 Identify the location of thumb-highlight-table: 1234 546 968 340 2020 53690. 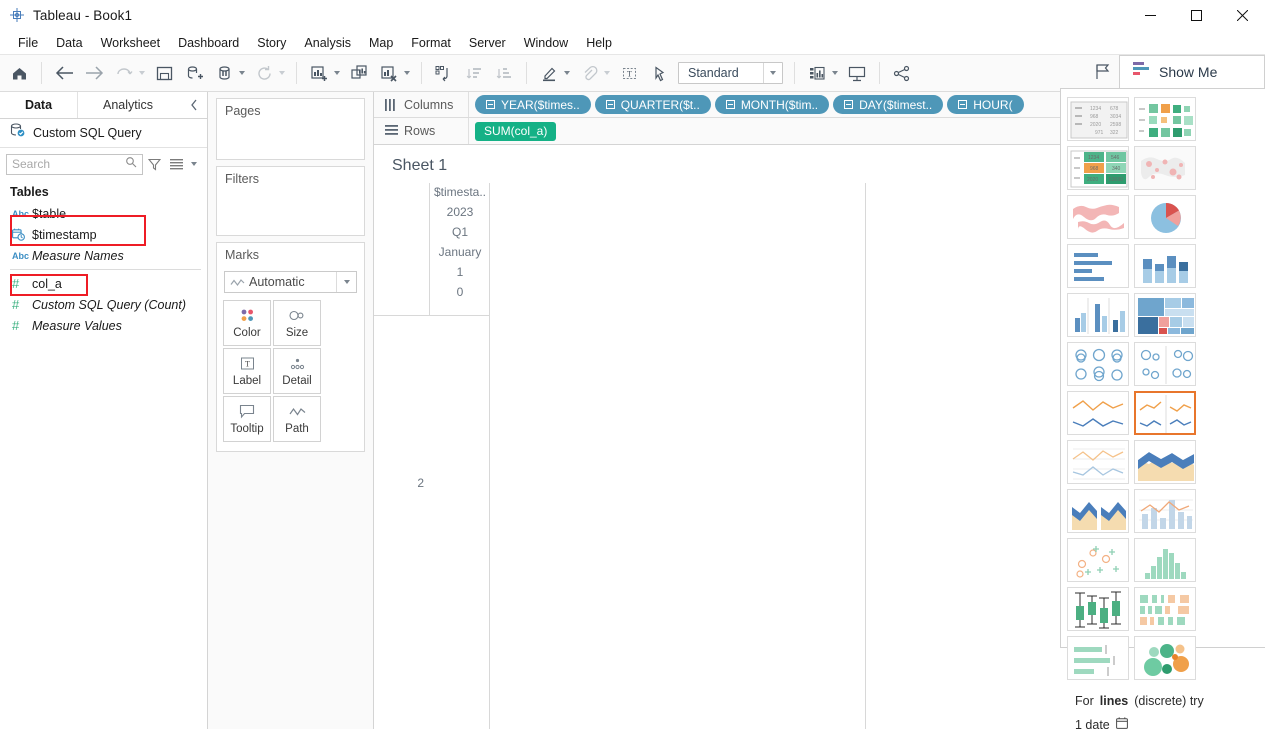
(1098, 168).